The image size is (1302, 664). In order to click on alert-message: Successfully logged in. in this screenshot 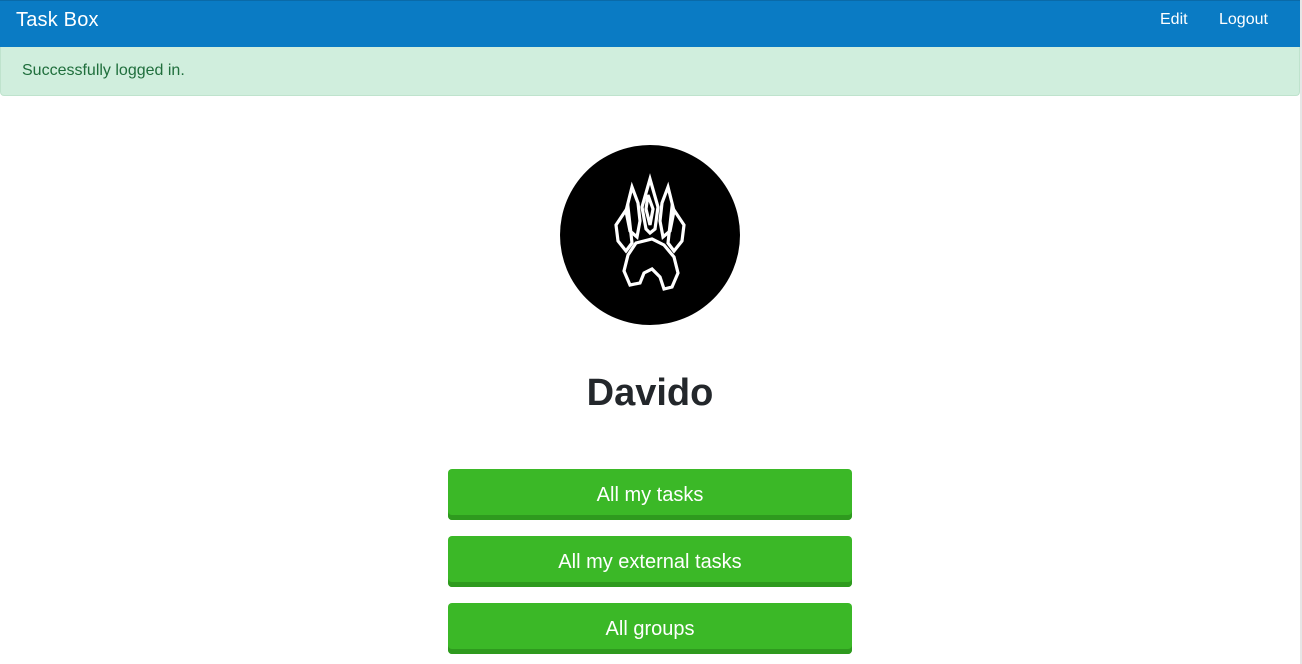, I will do `click(103, 70)`.